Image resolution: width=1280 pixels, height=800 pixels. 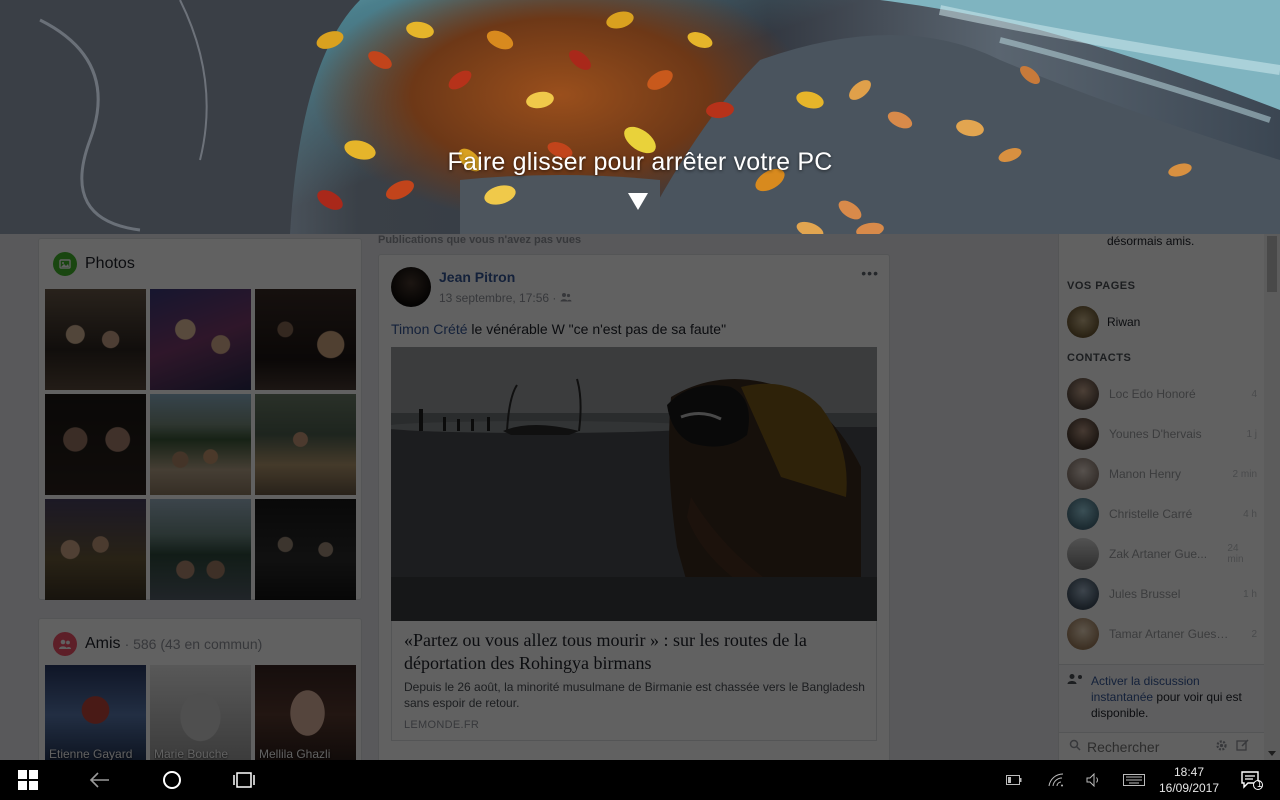 What do you see at coordinates (1145, 681) in the screenshot?
I see `activate-chat-link: Activer la discussion` at bounding box center [1145, 681].